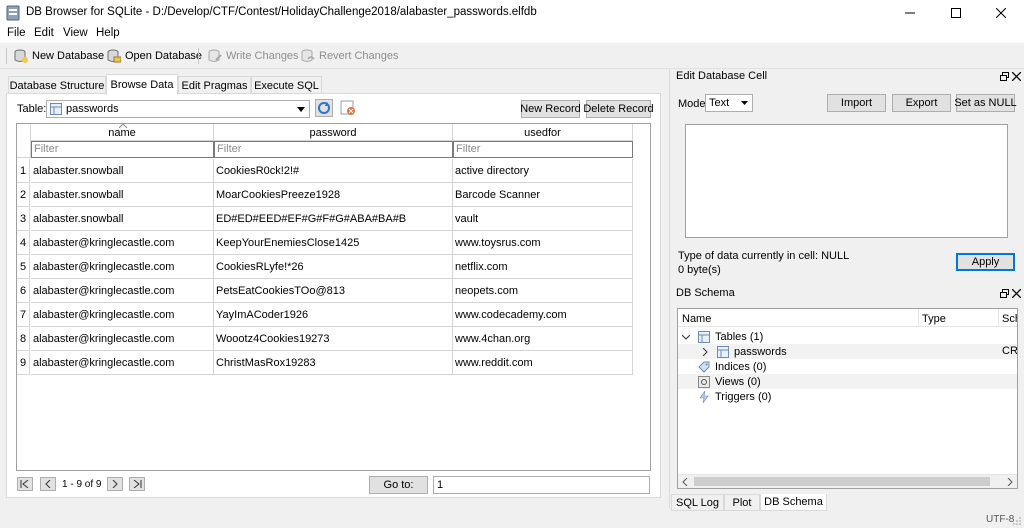 The image size is (1024, 528). I want to click on cell-editor-textarea, so click(846, 181).